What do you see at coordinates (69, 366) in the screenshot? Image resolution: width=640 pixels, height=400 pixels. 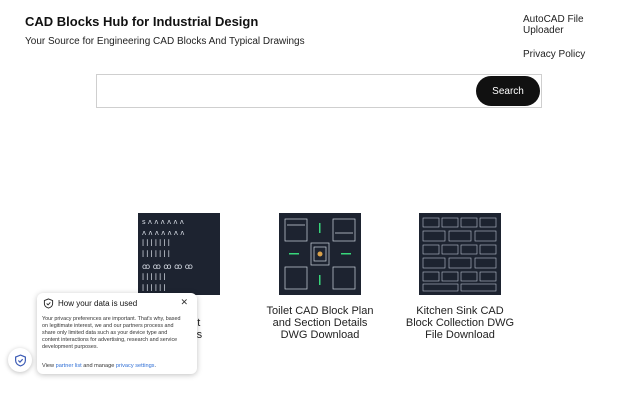 I see `partner-list-link: partner list` at bounding box center [69, 366].